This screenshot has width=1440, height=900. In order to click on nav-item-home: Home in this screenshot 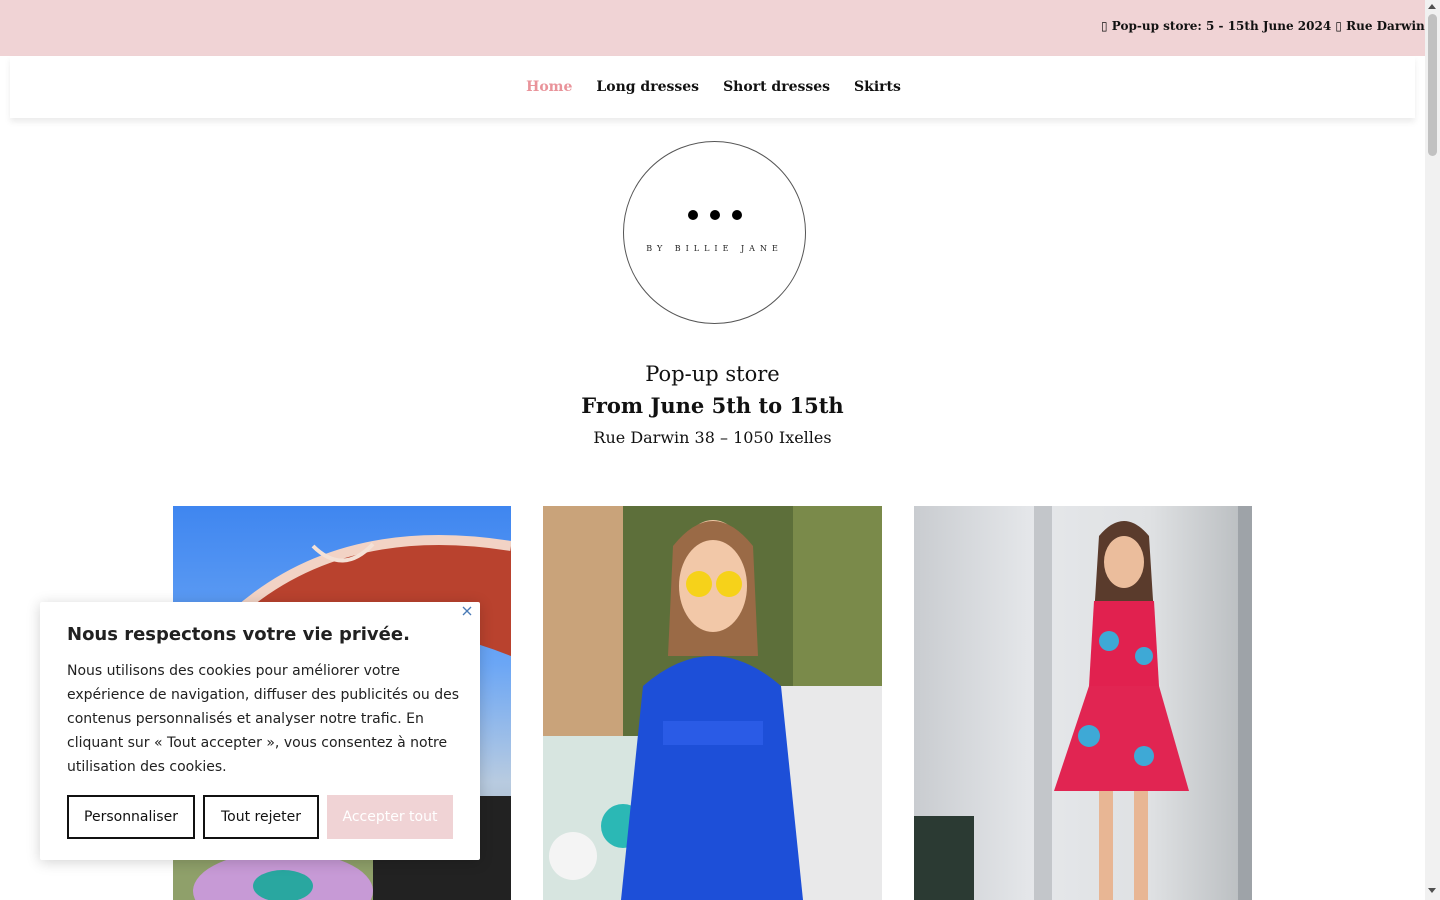, I will do `click(549, 87)`.